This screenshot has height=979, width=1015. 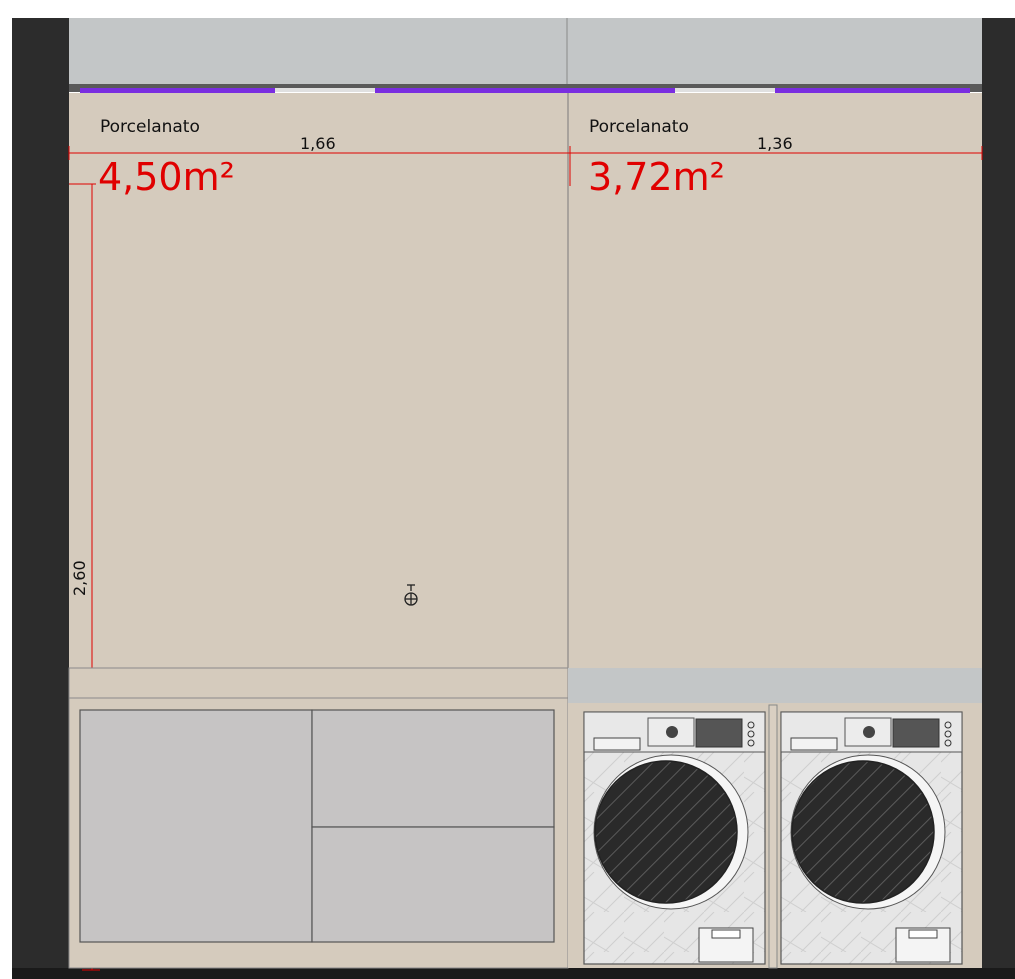 What do you see at coordinates (525, 51) in the screenshot?
I see `upper-wall` at bounding box center [525, 51].